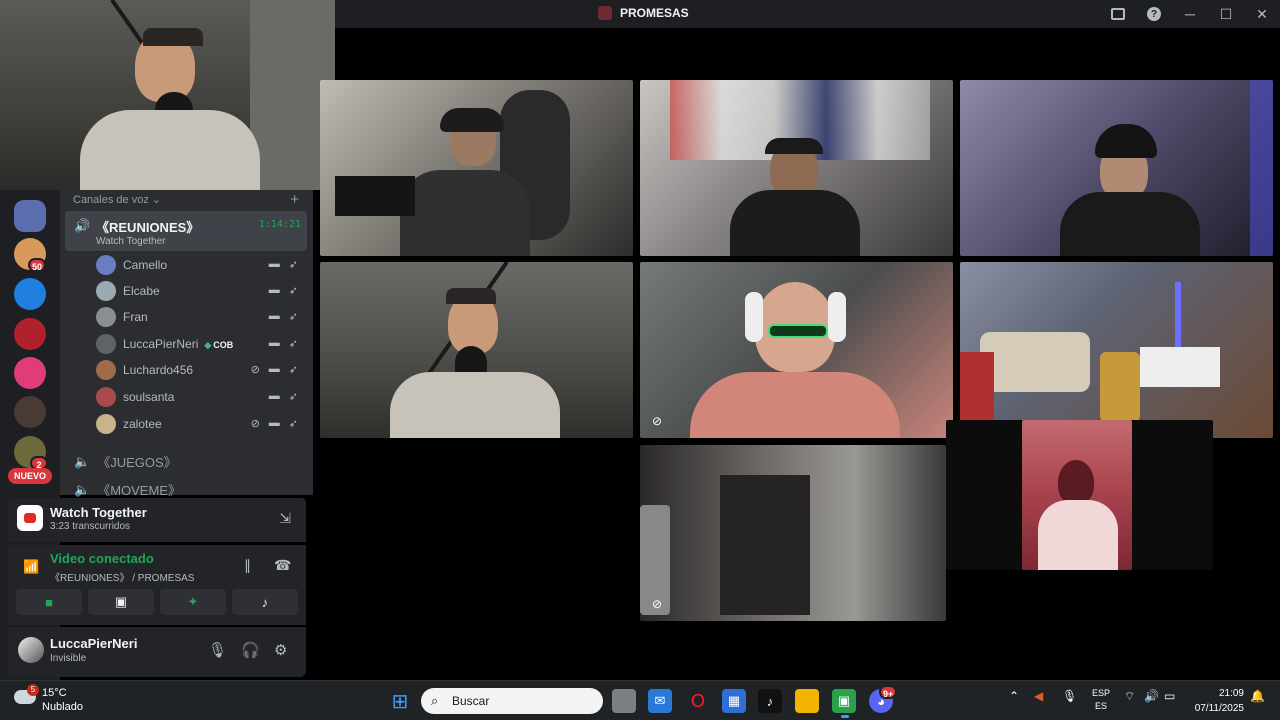  I want to click on settings-gear-icon: ⚙, so click(280, 650).